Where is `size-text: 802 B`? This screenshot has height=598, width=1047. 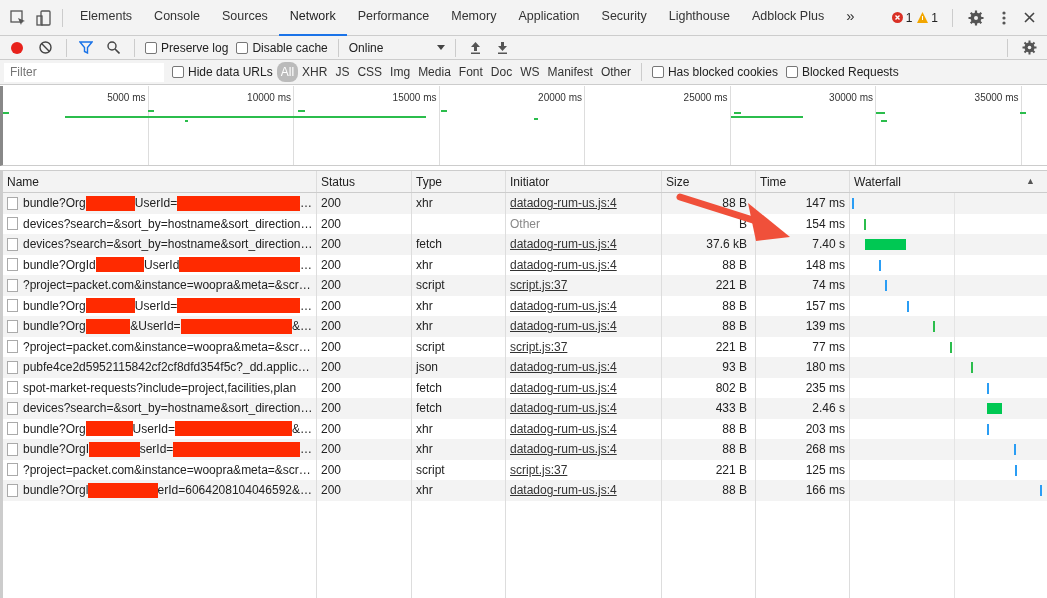
size-text: 802 B is located at coordinates (731, 388).